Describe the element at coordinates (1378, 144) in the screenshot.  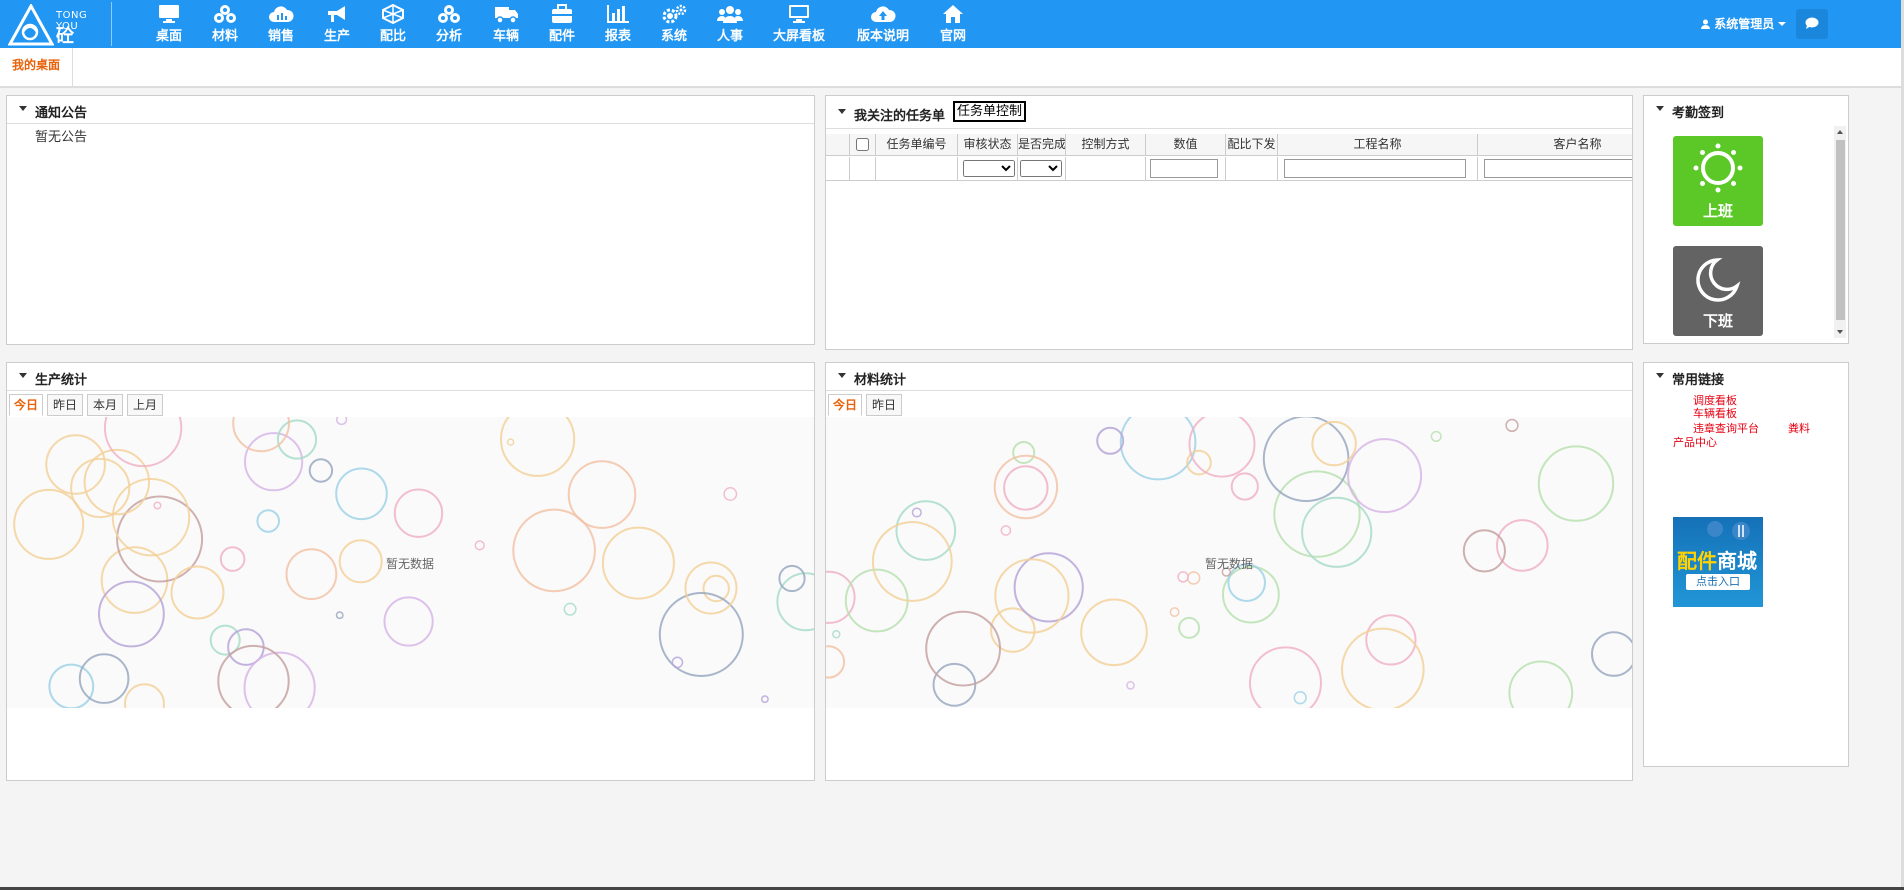
I see `column-header: 工程名称` at that location.